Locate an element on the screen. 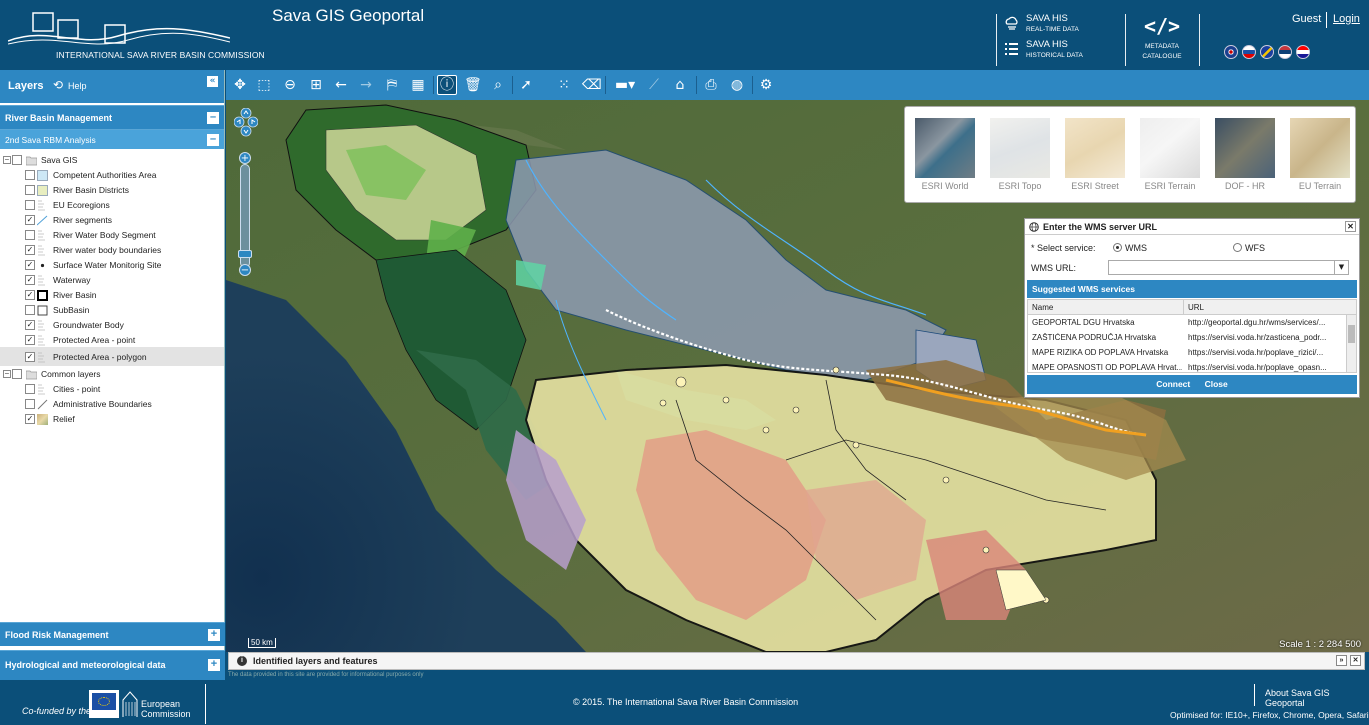  zoom-out-button: − is located at coordinates (245, 270).